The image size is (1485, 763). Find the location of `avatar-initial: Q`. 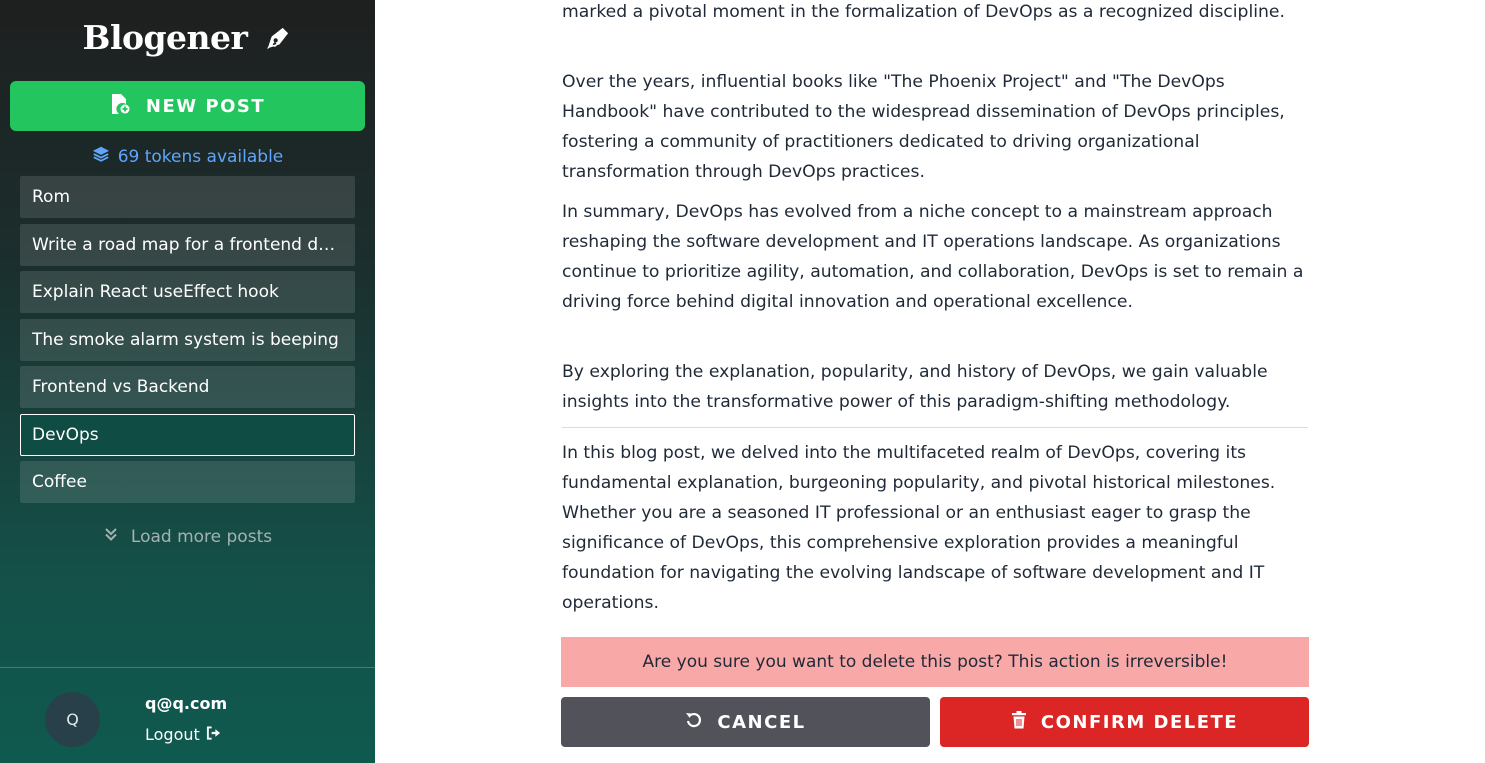

avatar-initial: Q is located at coordinates (72, 719).